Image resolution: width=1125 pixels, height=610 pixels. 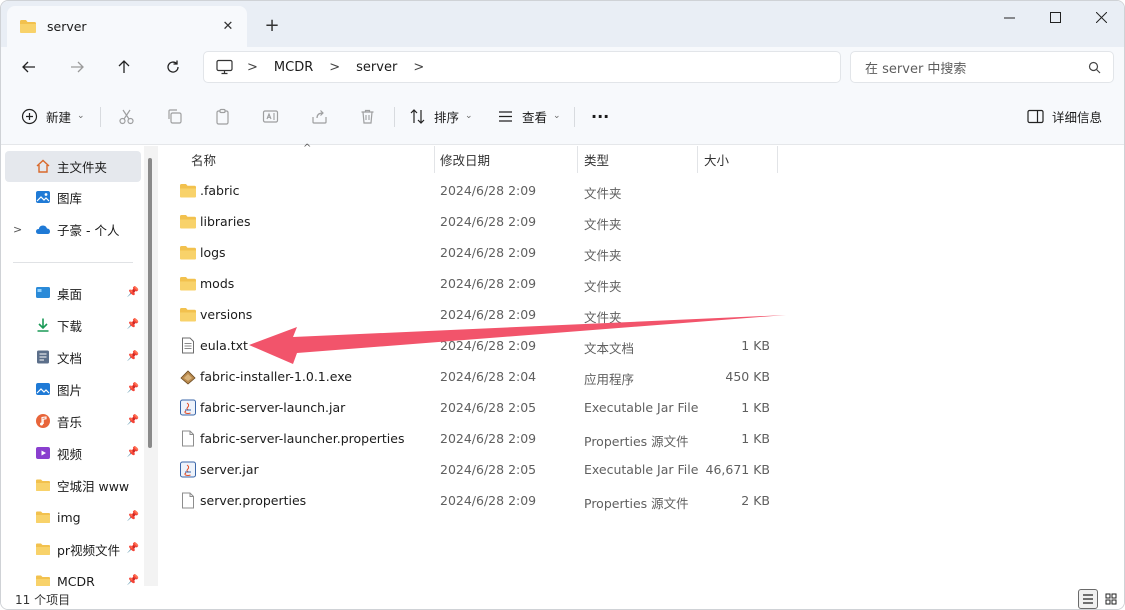 I want to click on sidebar-divider, so click(x=73, y=262).